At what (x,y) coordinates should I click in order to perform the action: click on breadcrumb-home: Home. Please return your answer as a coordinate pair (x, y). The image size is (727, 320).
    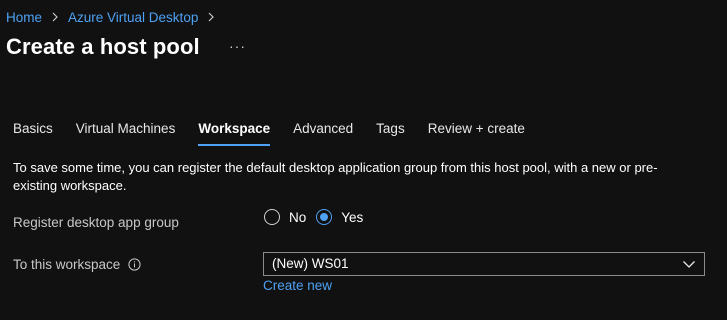
    Looking at the image, I should click on (24, 17).